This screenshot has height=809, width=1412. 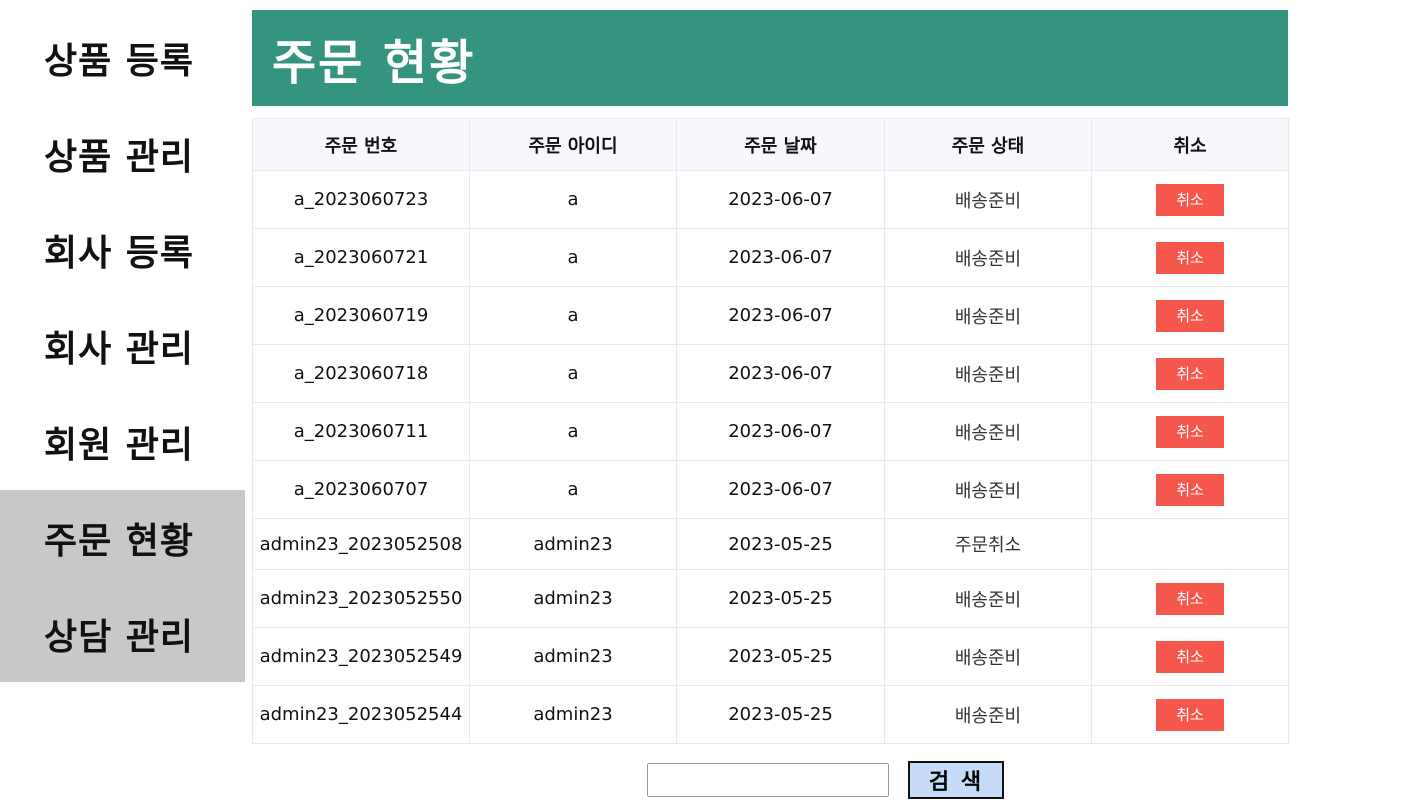 I want to click on sidebar-item-consult-manage: 상담 관리, so click(x=122, y=634).